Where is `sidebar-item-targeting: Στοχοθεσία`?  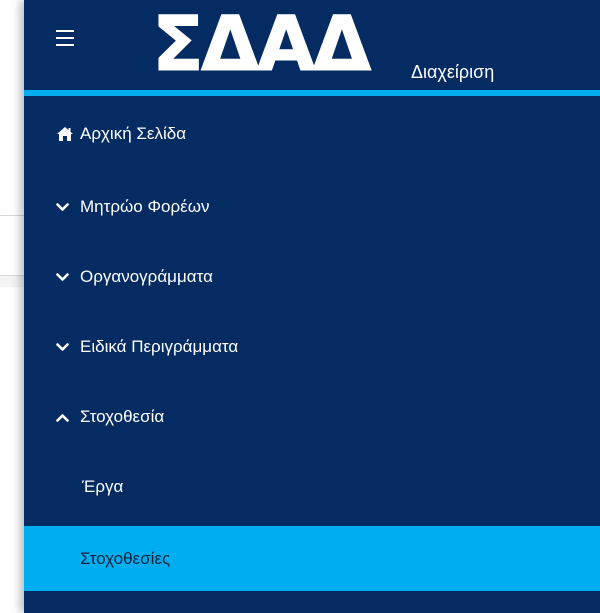 sidebar-item-targeting: Στοχοθεσία is located at coordinates (312, 417).